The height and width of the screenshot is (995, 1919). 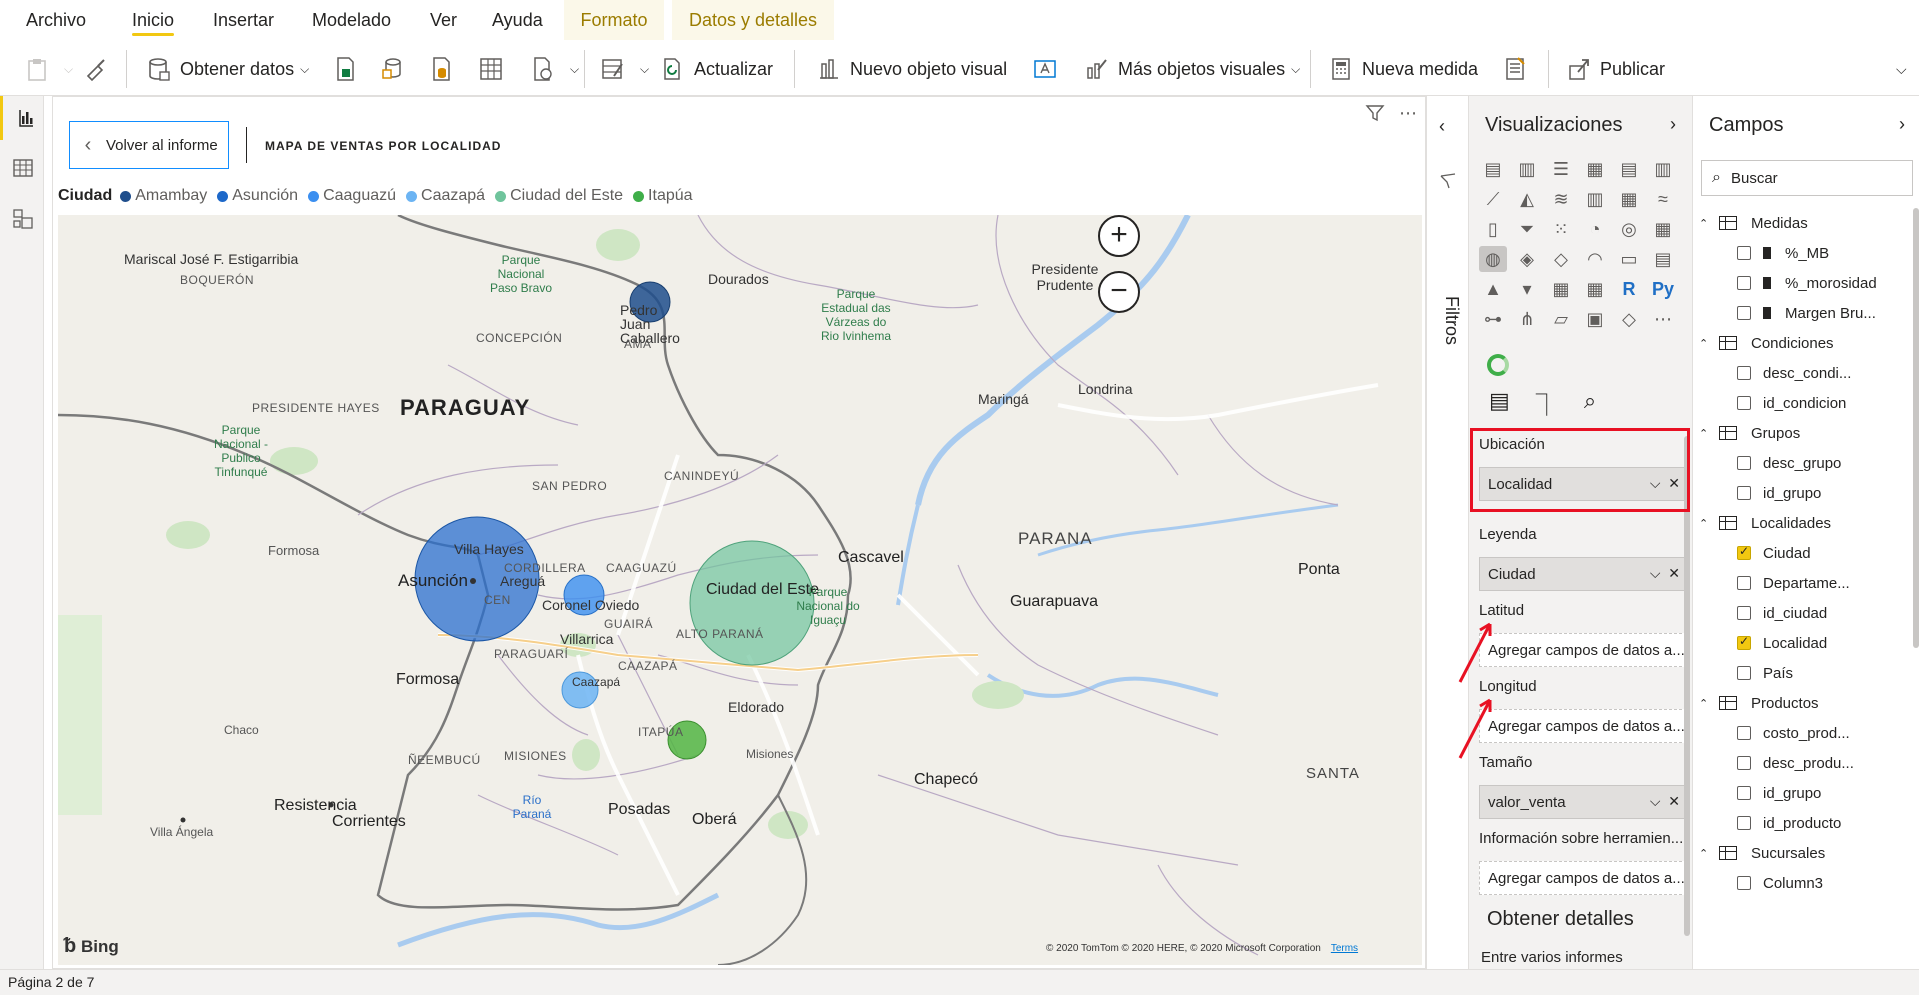 I want to click on nueva-medida-button: Nueva medida, so click(x=1403, y=69).